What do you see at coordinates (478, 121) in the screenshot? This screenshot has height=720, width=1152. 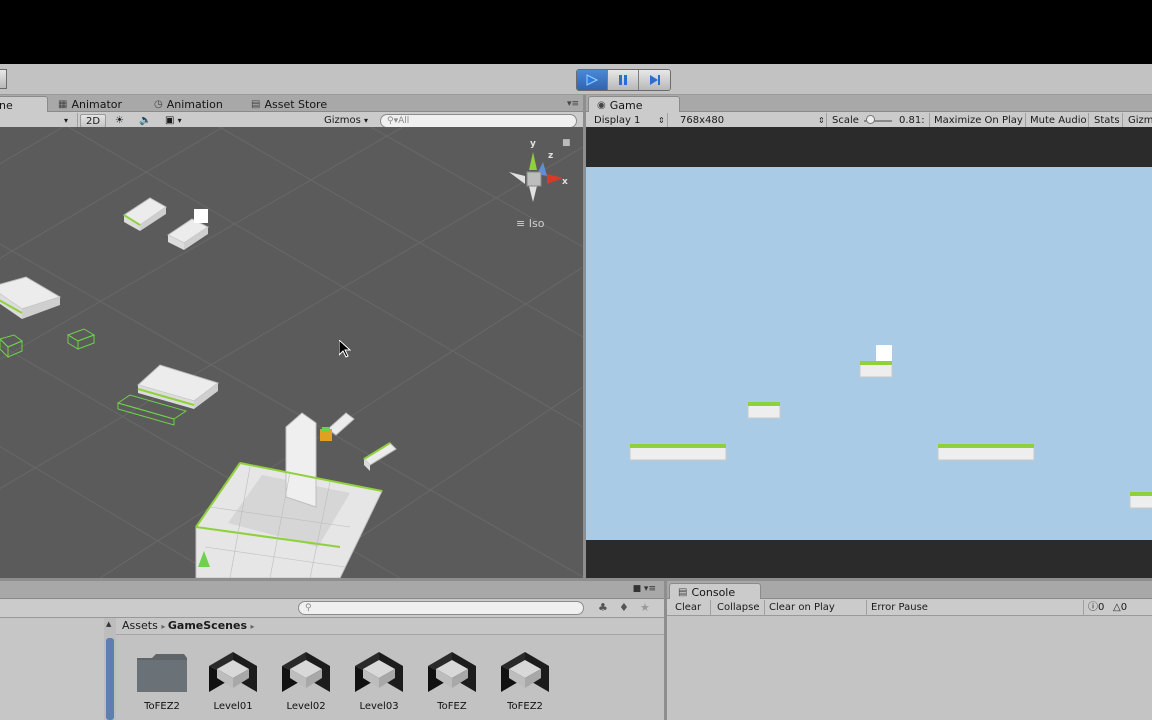 I see `scene-search-input: ⚲▾All` at bounding box center [478, 121].